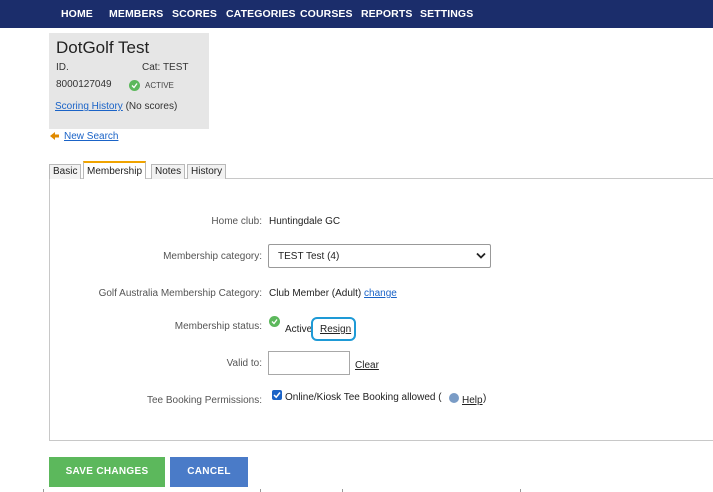  I want to click on tab-membership: Membership, so click(115, 171).